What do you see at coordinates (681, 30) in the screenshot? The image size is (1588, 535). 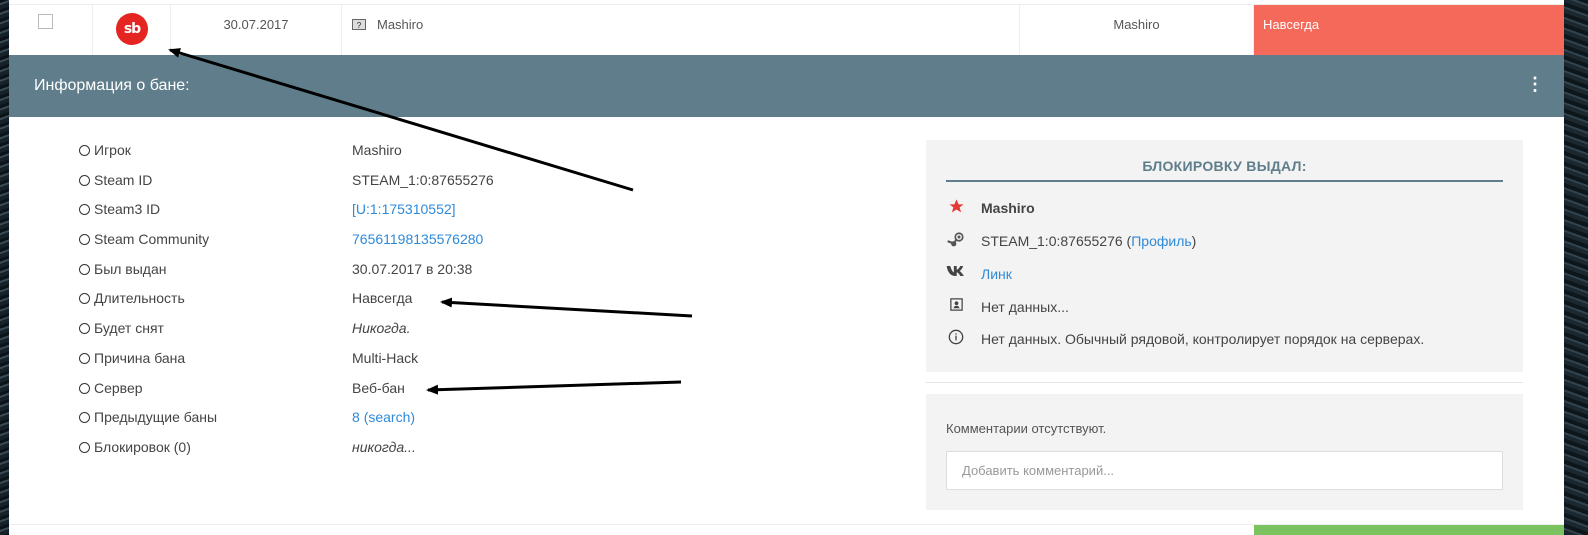 I see `player-cell: ? Mashiro` at bounding box center [681, 30].